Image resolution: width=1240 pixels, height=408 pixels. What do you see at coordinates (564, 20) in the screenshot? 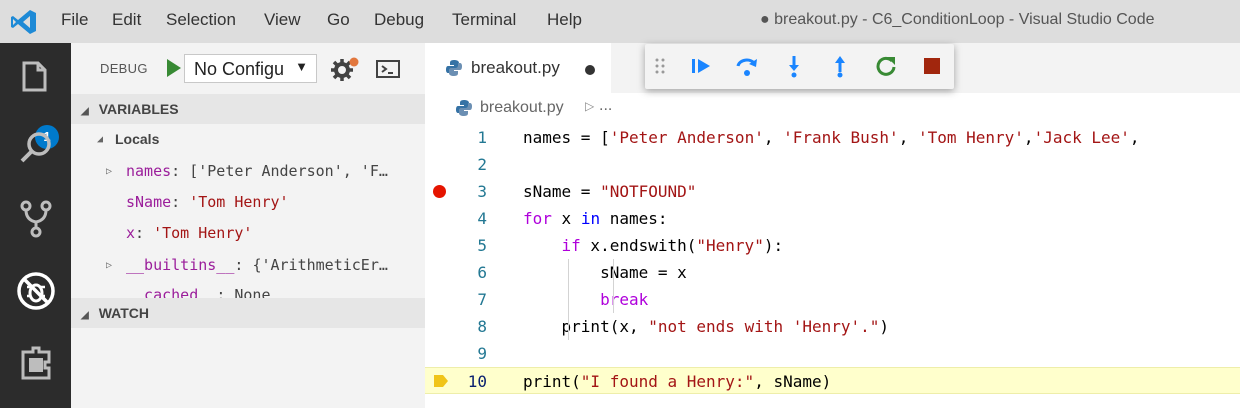
I see `menu-help: Help` at bounding box center [564, 20].